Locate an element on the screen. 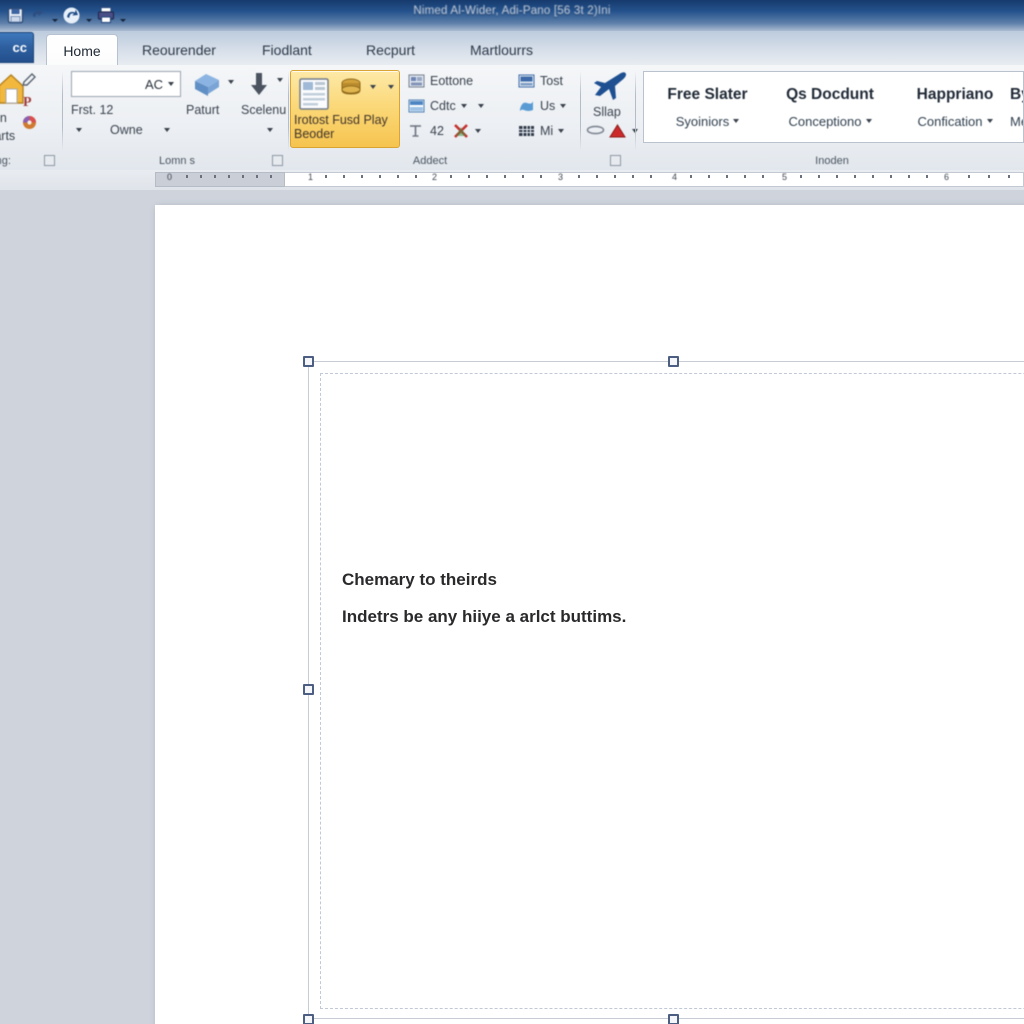 Image resolution: width=1024 pixels, height=1024 pixels. tost-label: Tost is located at coordinates (551, 81).